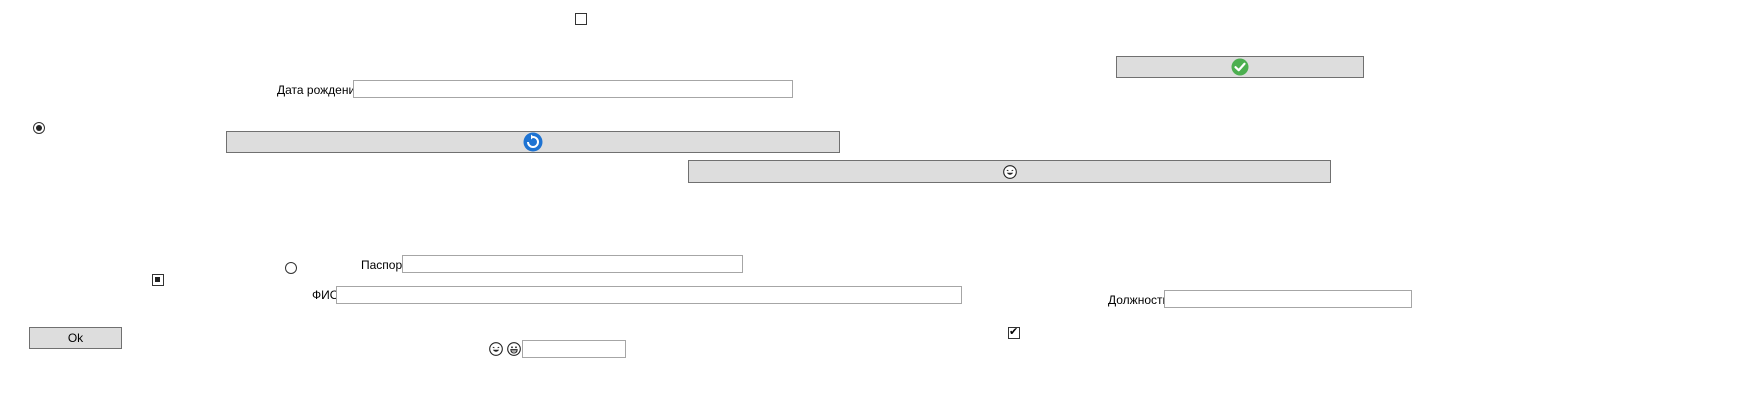 The image size is (1759, 412). I want to click on passport-radio-button, so click(291, 268).